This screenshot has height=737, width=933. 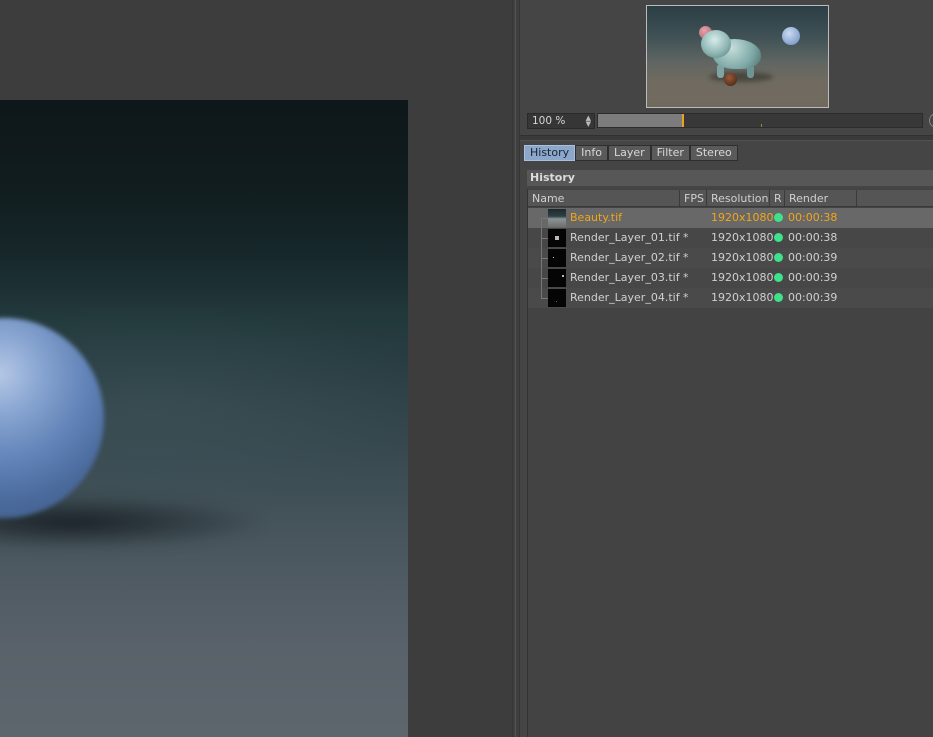 I want to click on column-header-filler, so click(x=895, y=198).